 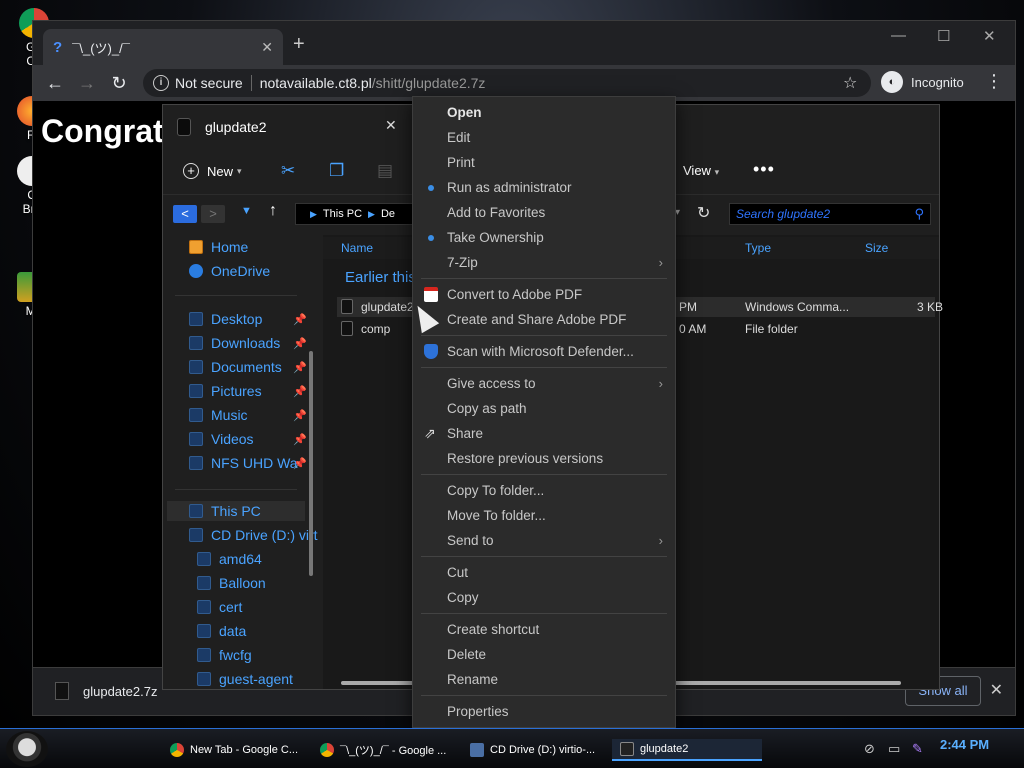 I want to click on search-input: Search glupdate2 ⚲, so click(x=830, y=214).